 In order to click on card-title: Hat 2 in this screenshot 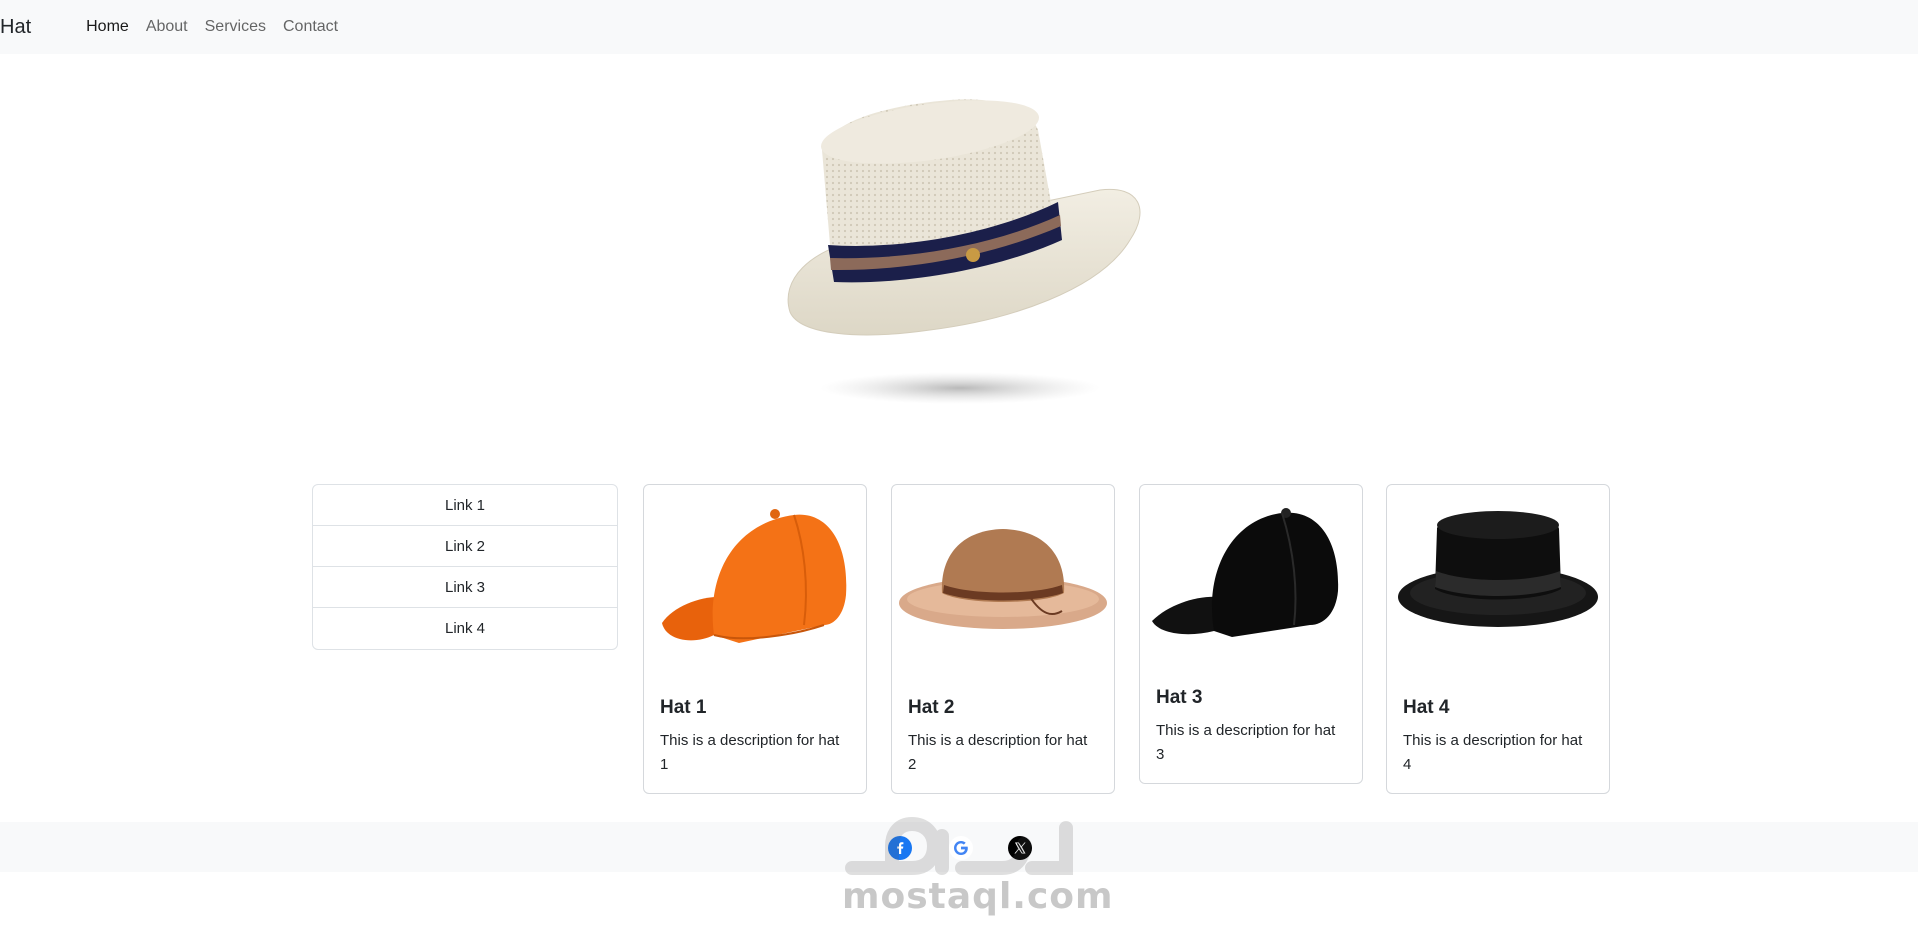, I will do `click(931, 707)`.